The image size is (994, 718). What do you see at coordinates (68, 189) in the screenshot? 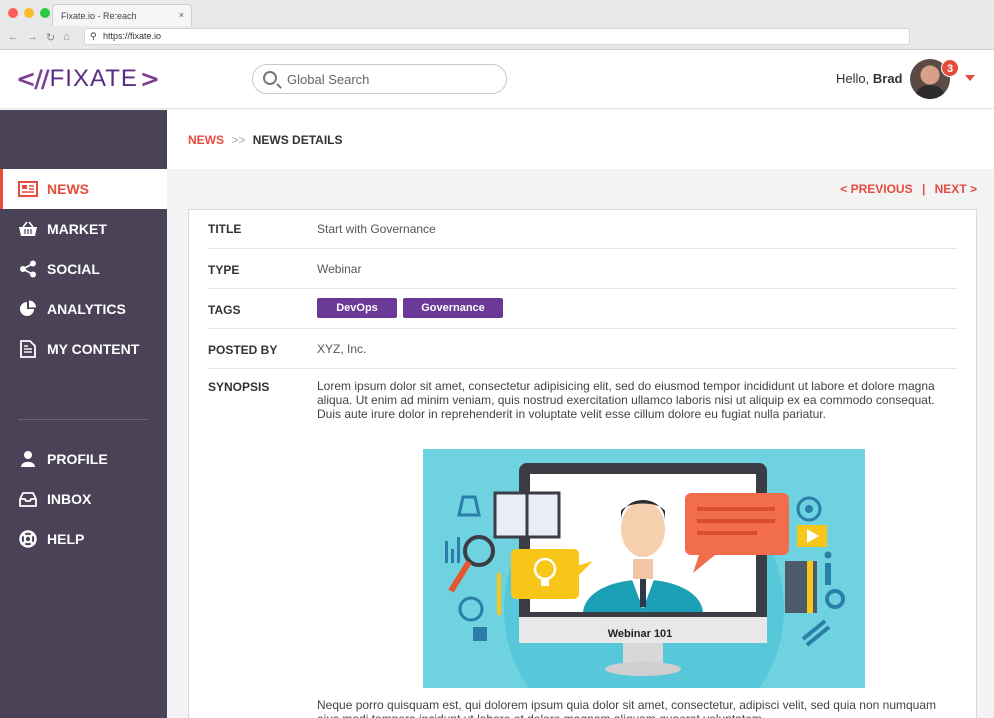
I see `sidebar-item-label: NEWS` at bounding box center [68, 189].